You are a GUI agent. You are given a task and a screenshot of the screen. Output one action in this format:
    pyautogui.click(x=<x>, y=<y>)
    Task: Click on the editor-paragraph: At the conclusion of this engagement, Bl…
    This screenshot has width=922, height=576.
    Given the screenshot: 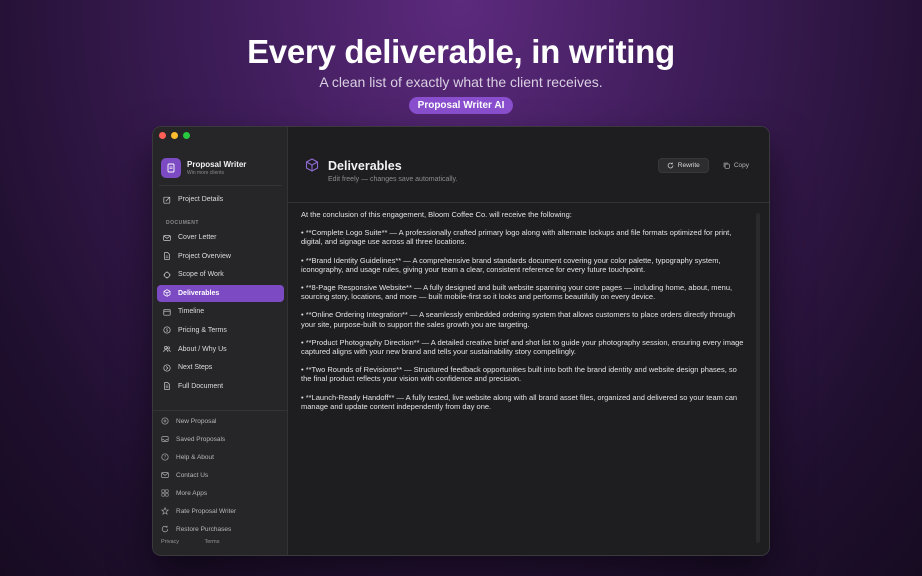 What is the action you would take?
    pyautogui.click(x=436, y=214)
    